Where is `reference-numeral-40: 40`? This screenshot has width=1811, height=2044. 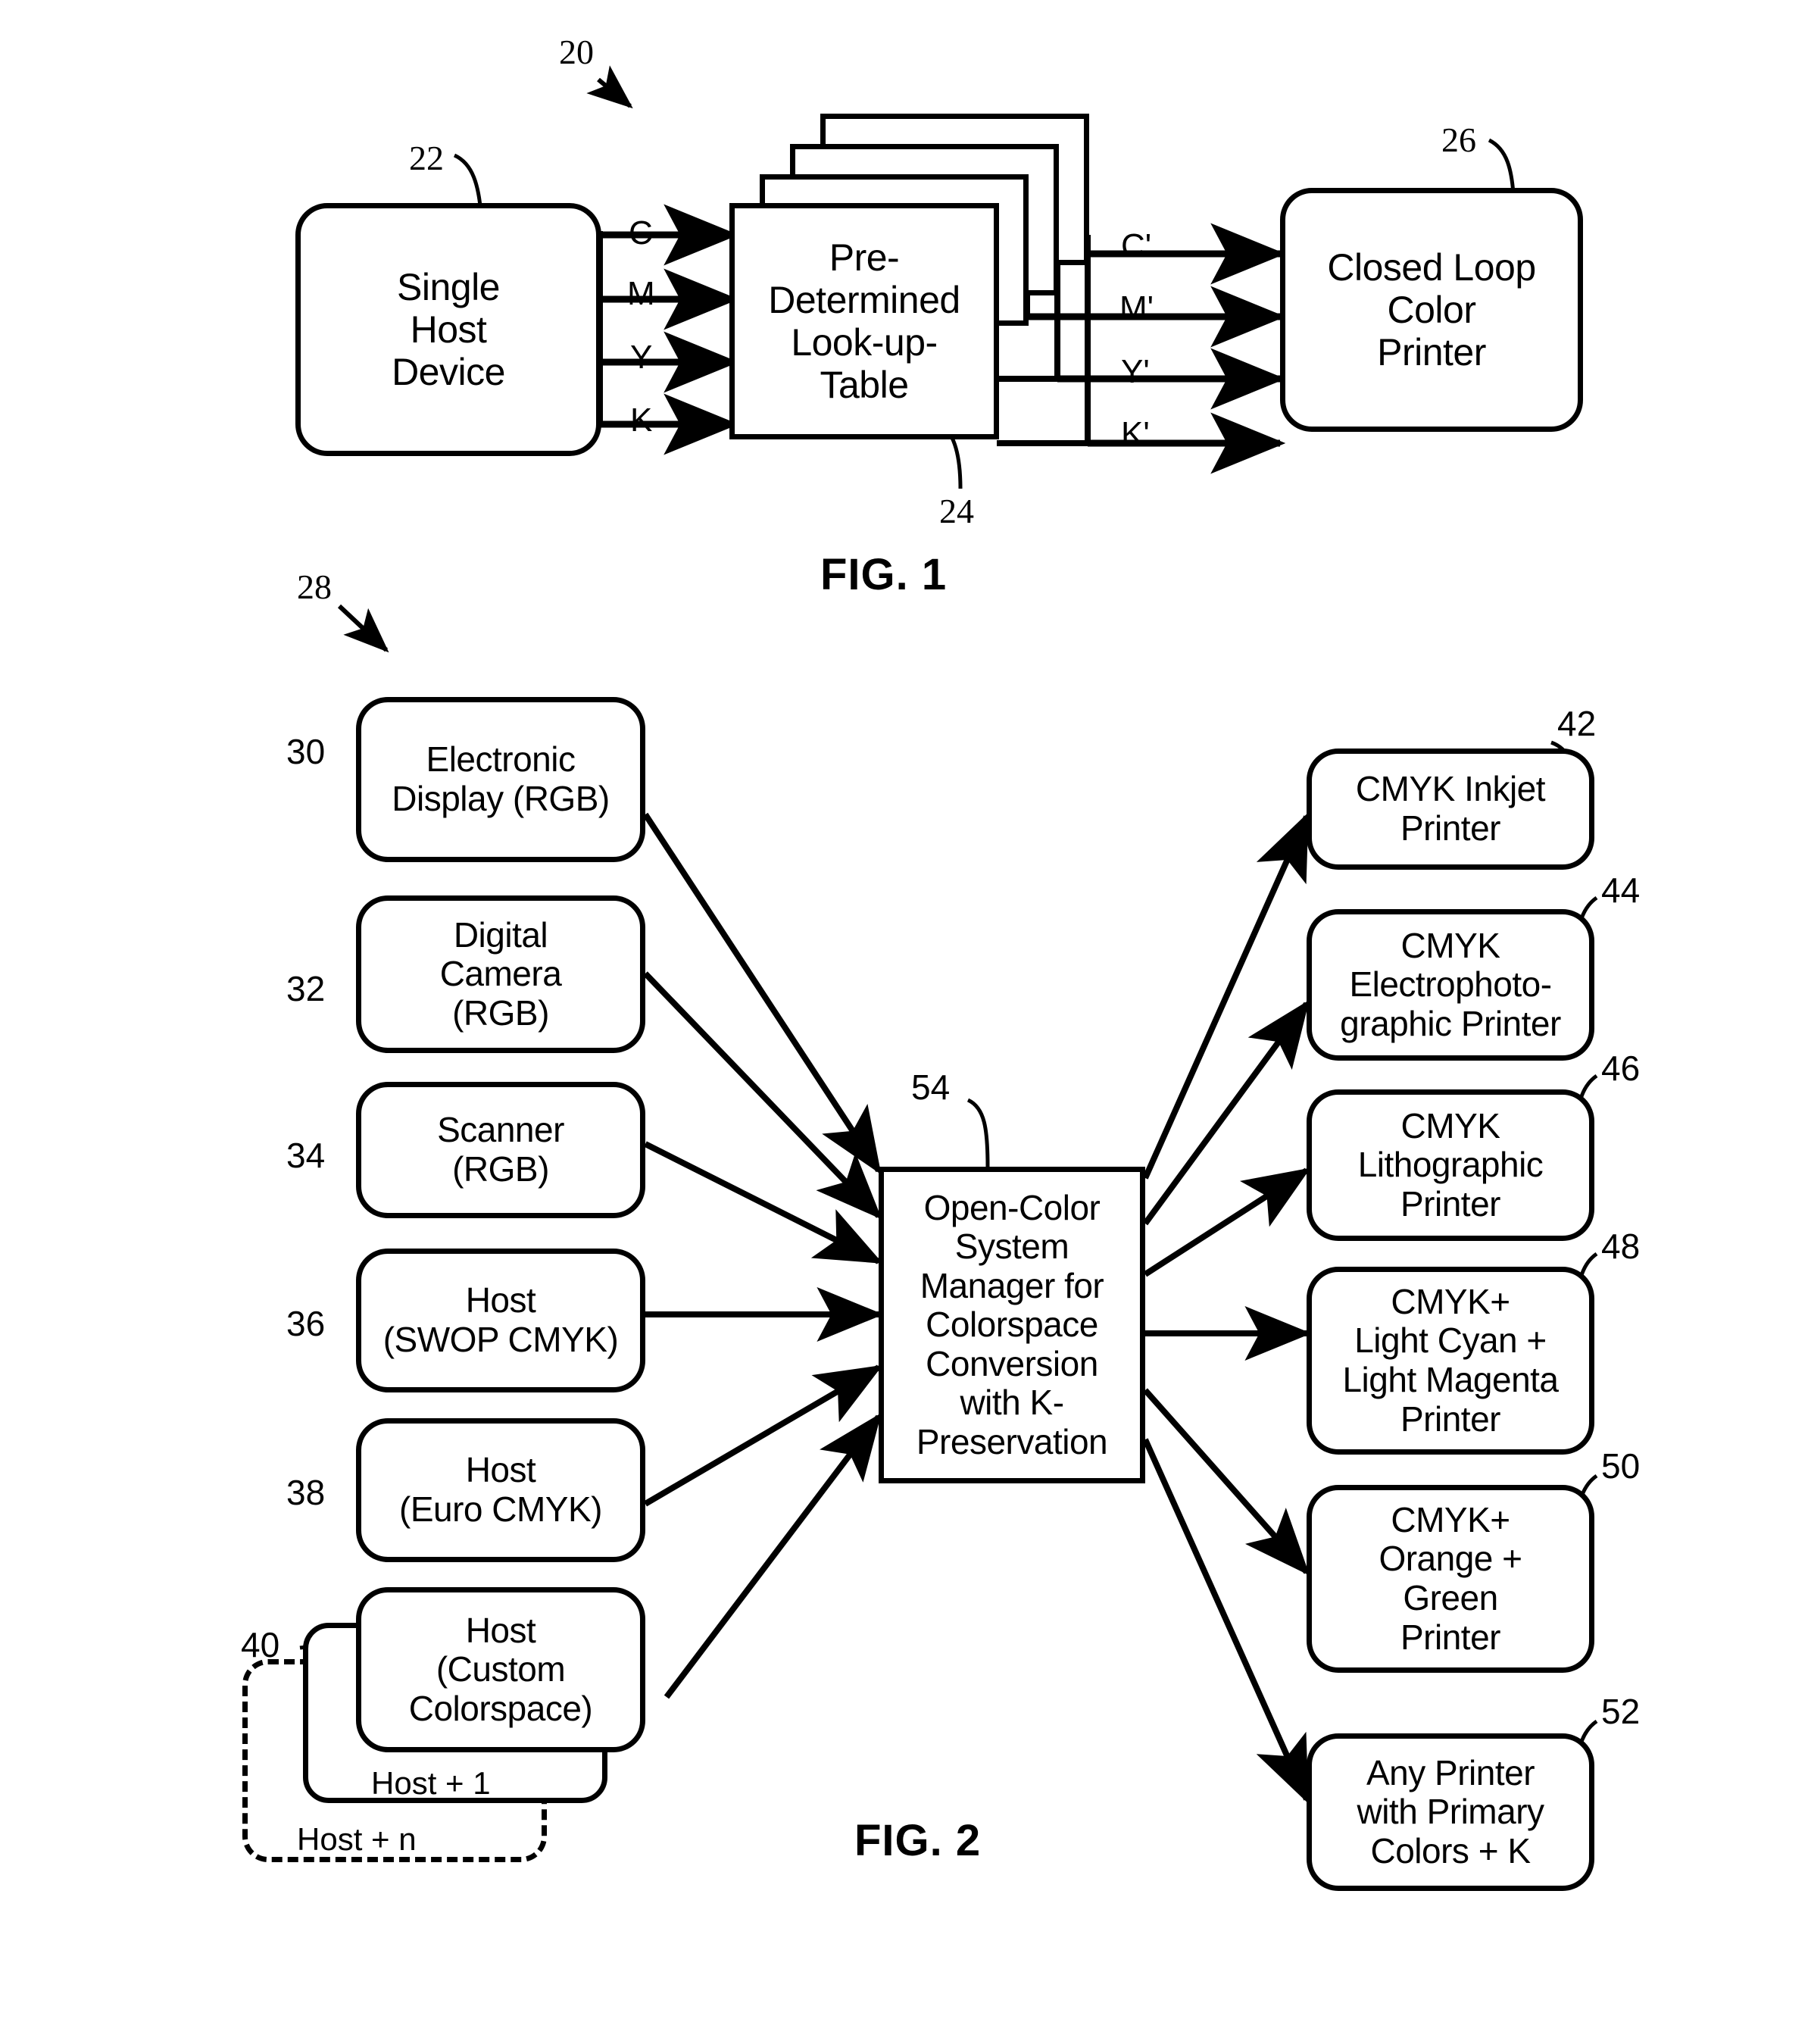
reference-numeral-40: 40 is located at coordinates (260, 1644).